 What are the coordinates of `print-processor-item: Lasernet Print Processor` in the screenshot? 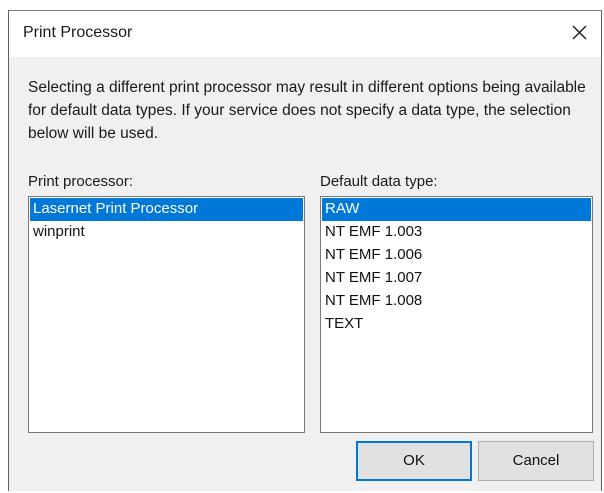 It's located at (166, 209).